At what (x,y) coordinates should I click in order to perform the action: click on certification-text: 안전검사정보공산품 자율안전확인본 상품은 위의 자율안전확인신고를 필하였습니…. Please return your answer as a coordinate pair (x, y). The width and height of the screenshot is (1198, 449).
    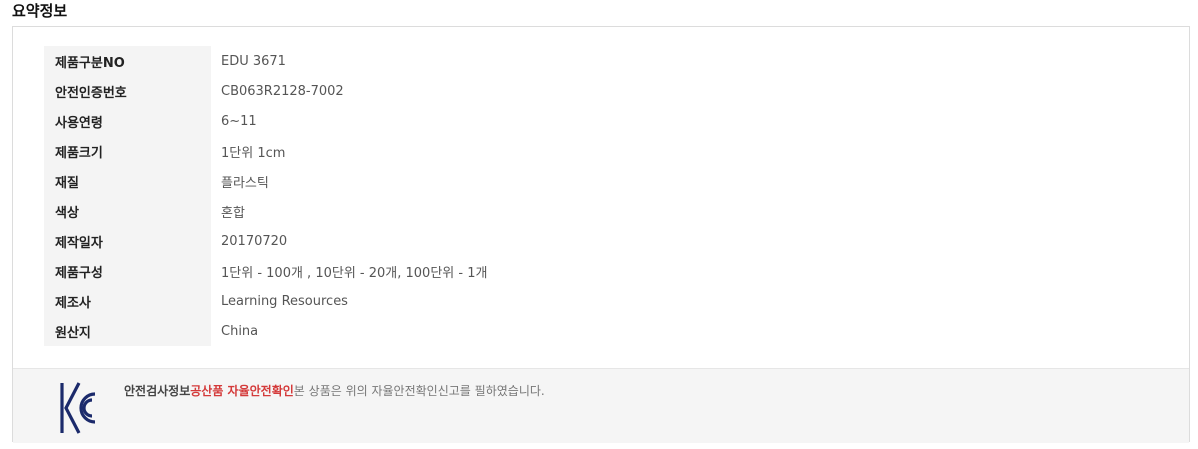
    Looking at the image, I should click on (334, 390).